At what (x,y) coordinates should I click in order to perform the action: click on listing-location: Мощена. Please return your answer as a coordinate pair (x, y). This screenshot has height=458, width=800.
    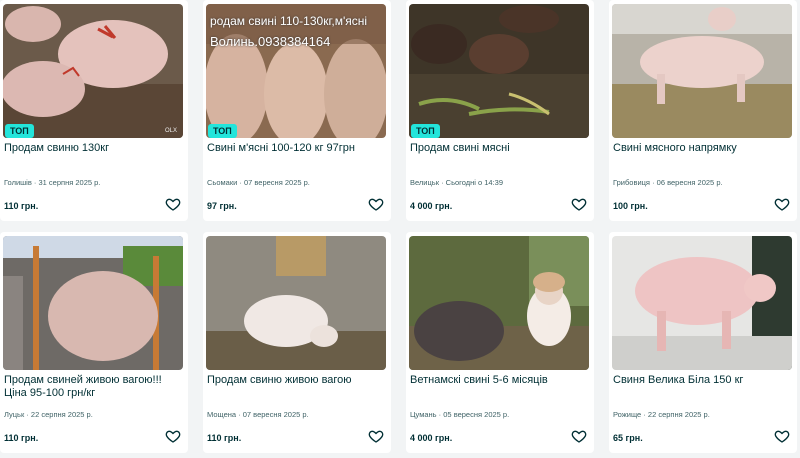
    Looking at the image, I should click on (222, 414).